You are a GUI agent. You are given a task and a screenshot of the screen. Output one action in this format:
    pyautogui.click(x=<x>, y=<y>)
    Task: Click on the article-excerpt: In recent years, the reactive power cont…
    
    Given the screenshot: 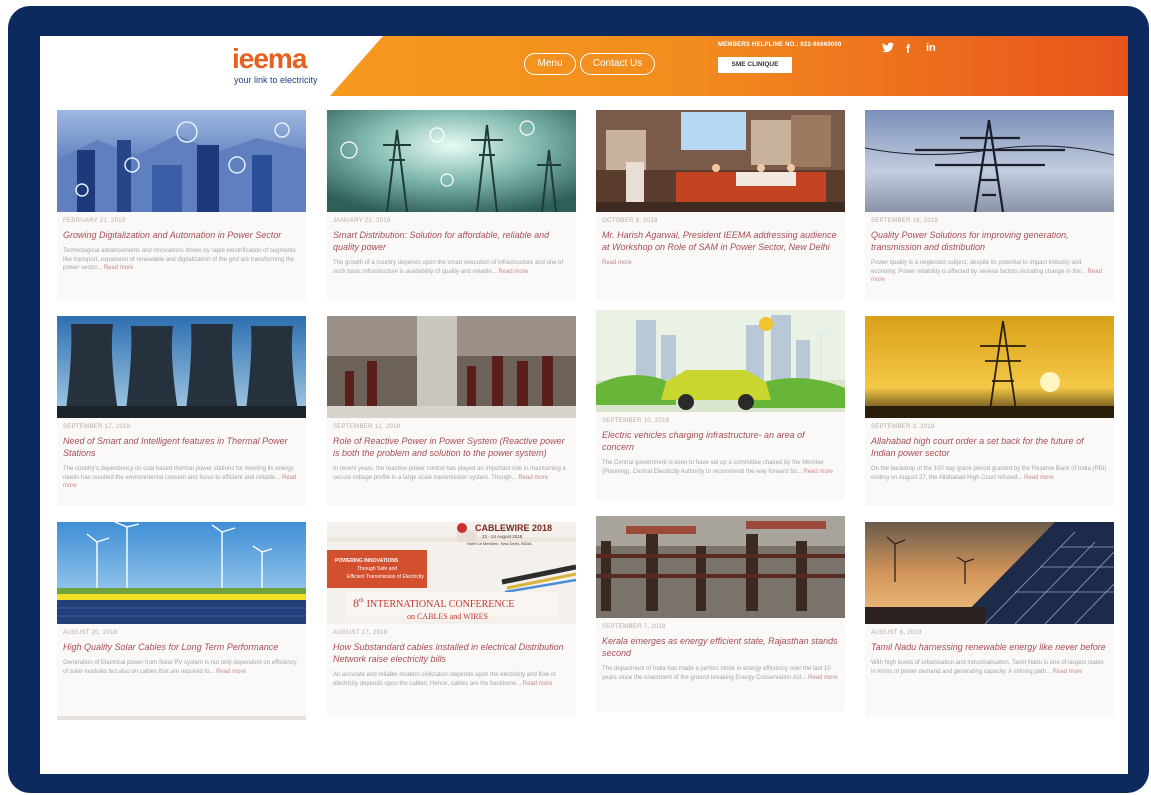 What is the action you would take?
    pyautogui.click(x=449, y=473)
    